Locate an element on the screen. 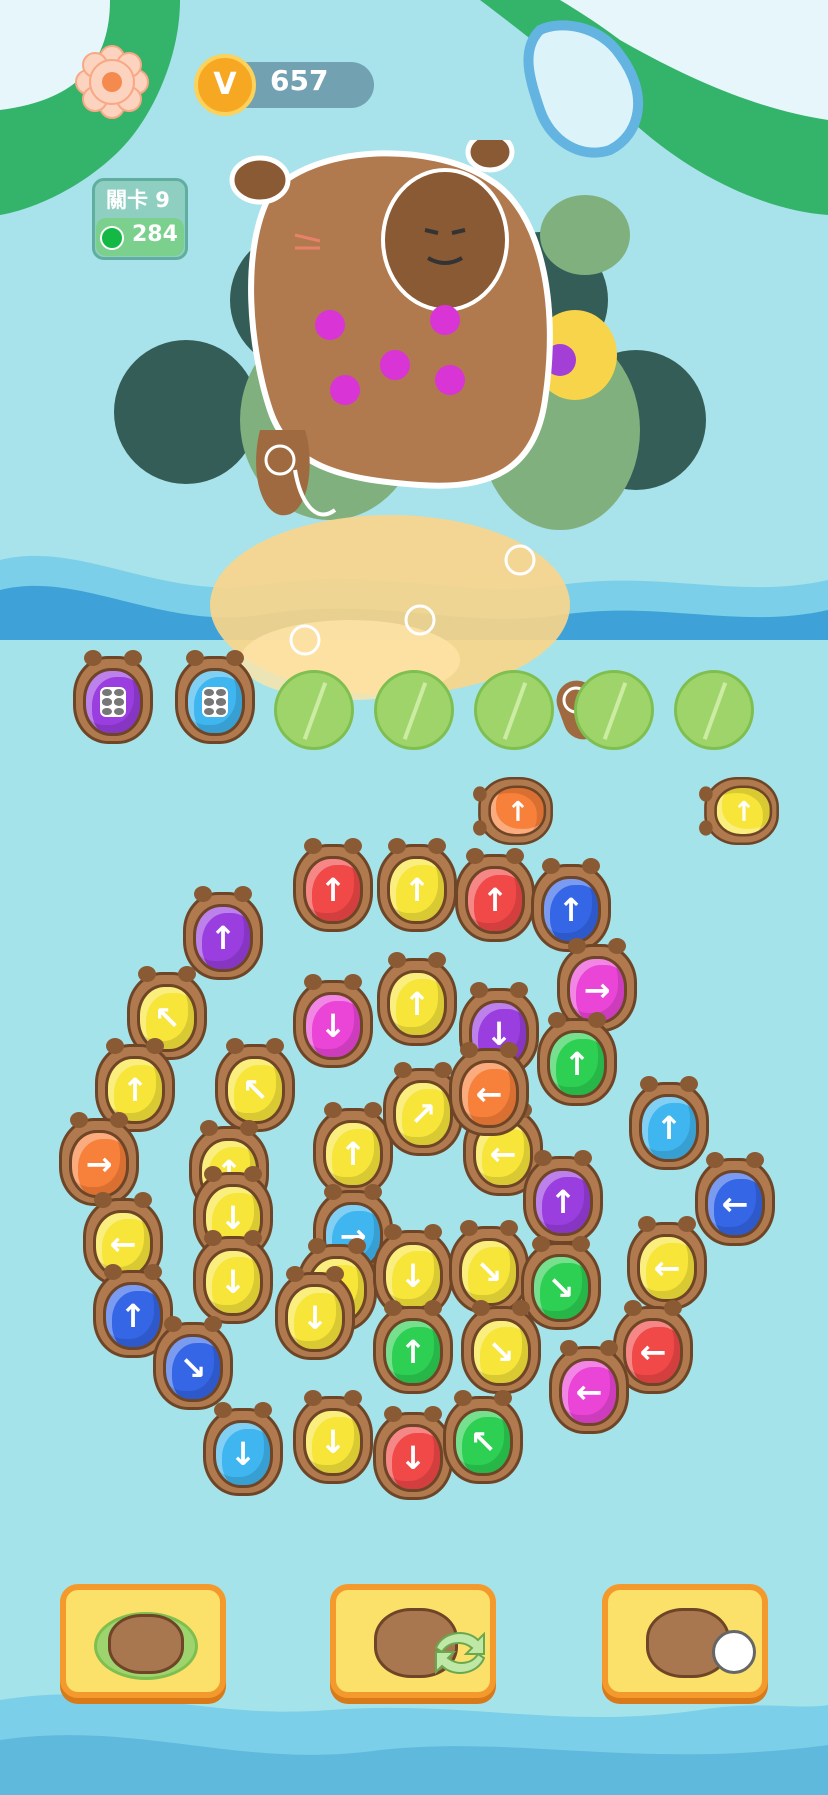 The width and height of the screenshot is (828, 1795). capybara-orange: ← is located at coordinates (489, 1089).